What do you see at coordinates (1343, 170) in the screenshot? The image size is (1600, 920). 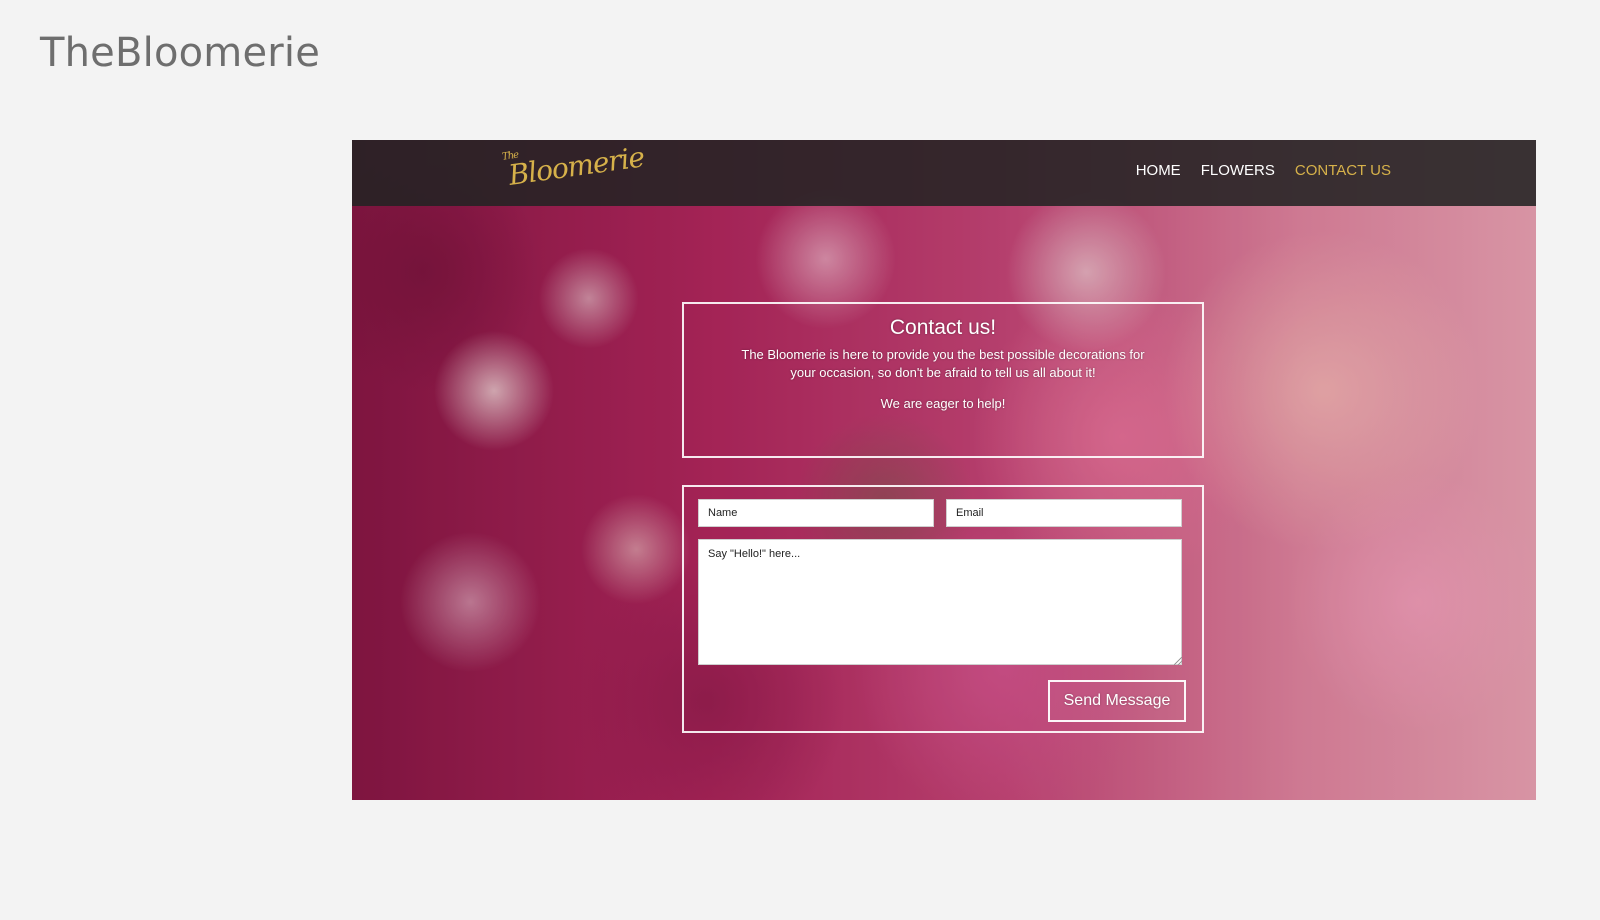 I see `nav-contact-us: CONTACT US` at bounding box center [1343, 170].